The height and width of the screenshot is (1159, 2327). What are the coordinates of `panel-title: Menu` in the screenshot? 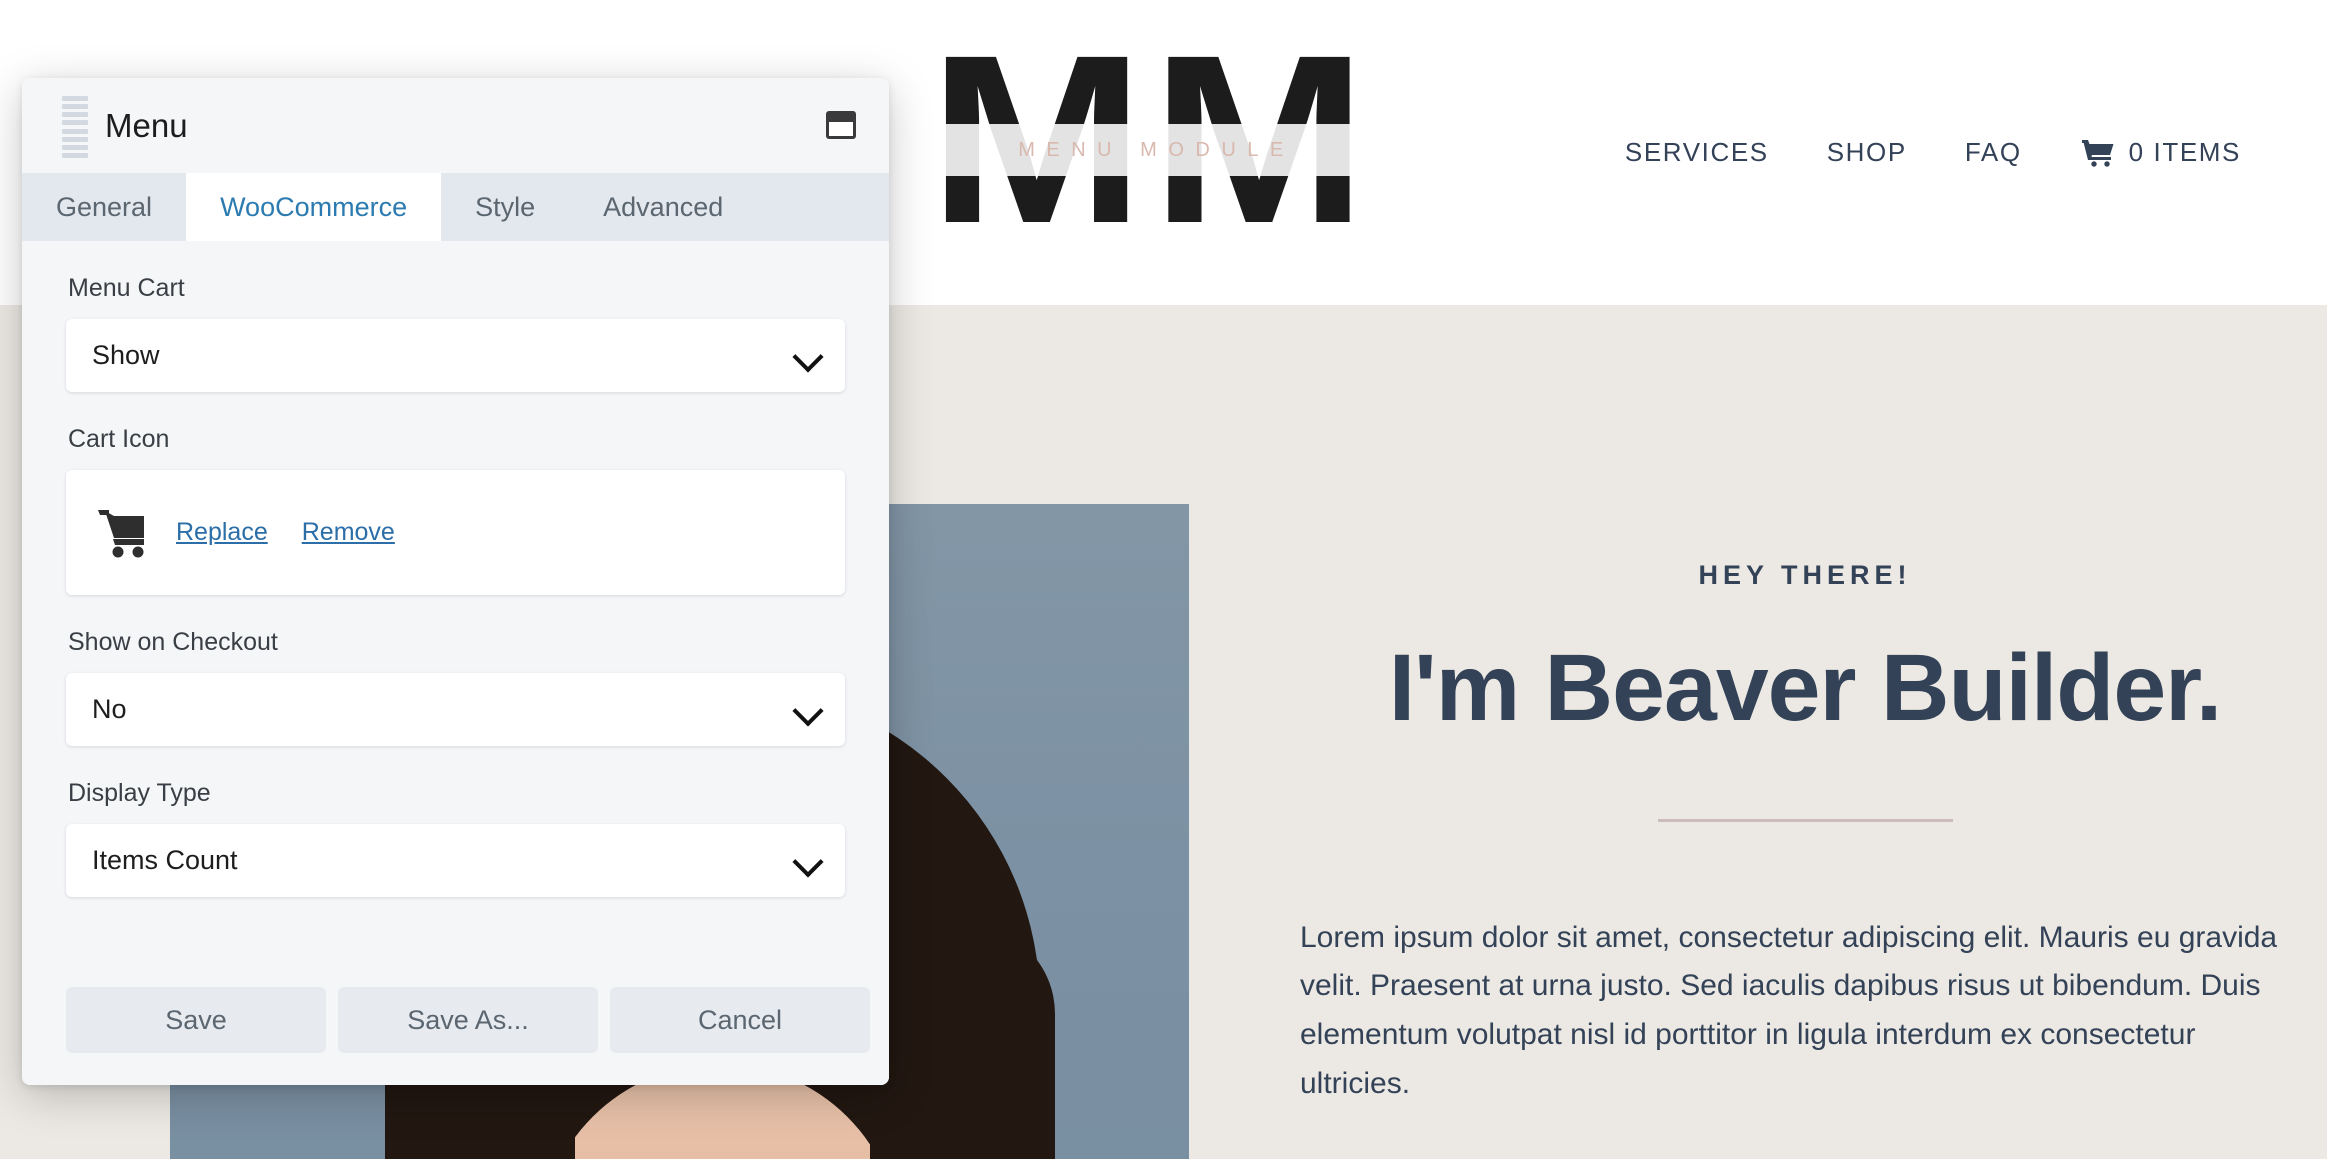 It's located at (146, 125).